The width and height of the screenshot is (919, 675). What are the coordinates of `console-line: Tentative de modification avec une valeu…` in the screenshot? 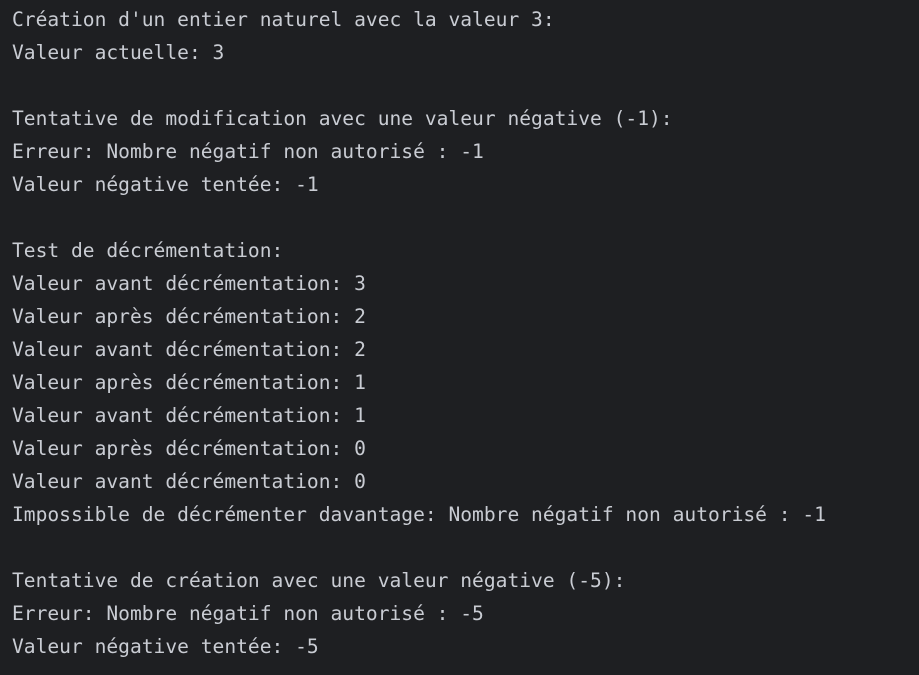 It's located at (342, 118).